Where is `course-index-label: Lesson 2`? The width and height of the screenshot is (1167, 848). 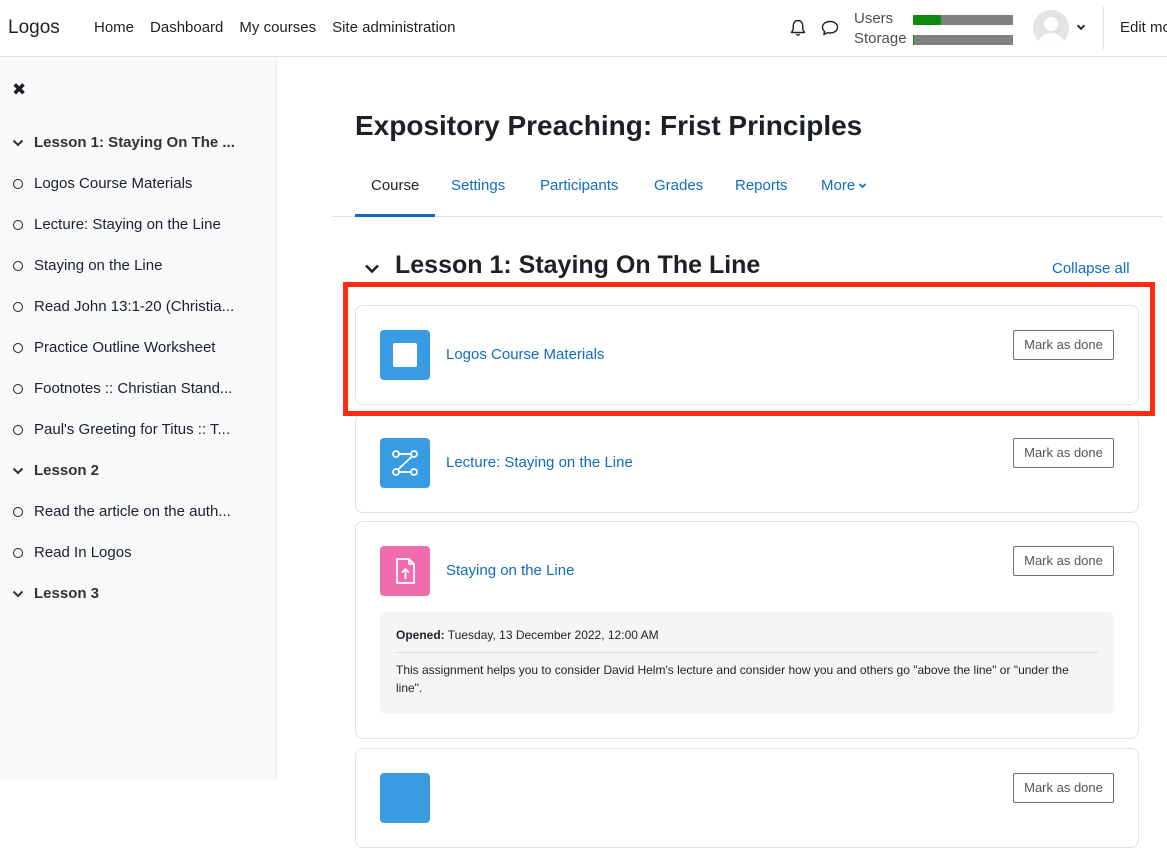 course-index-label: Lesson 2 is located at coordinates (67, 470).